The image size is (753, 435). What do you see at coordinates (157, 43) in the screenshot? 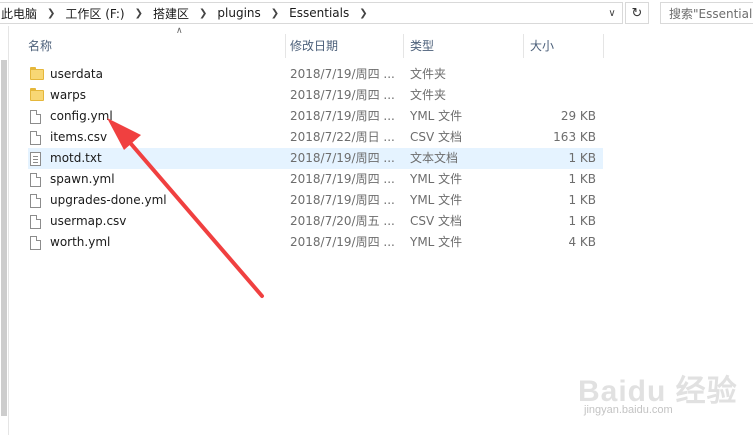
I see `column-header-name: ∧ 名称` at bounding box center [157, 43].